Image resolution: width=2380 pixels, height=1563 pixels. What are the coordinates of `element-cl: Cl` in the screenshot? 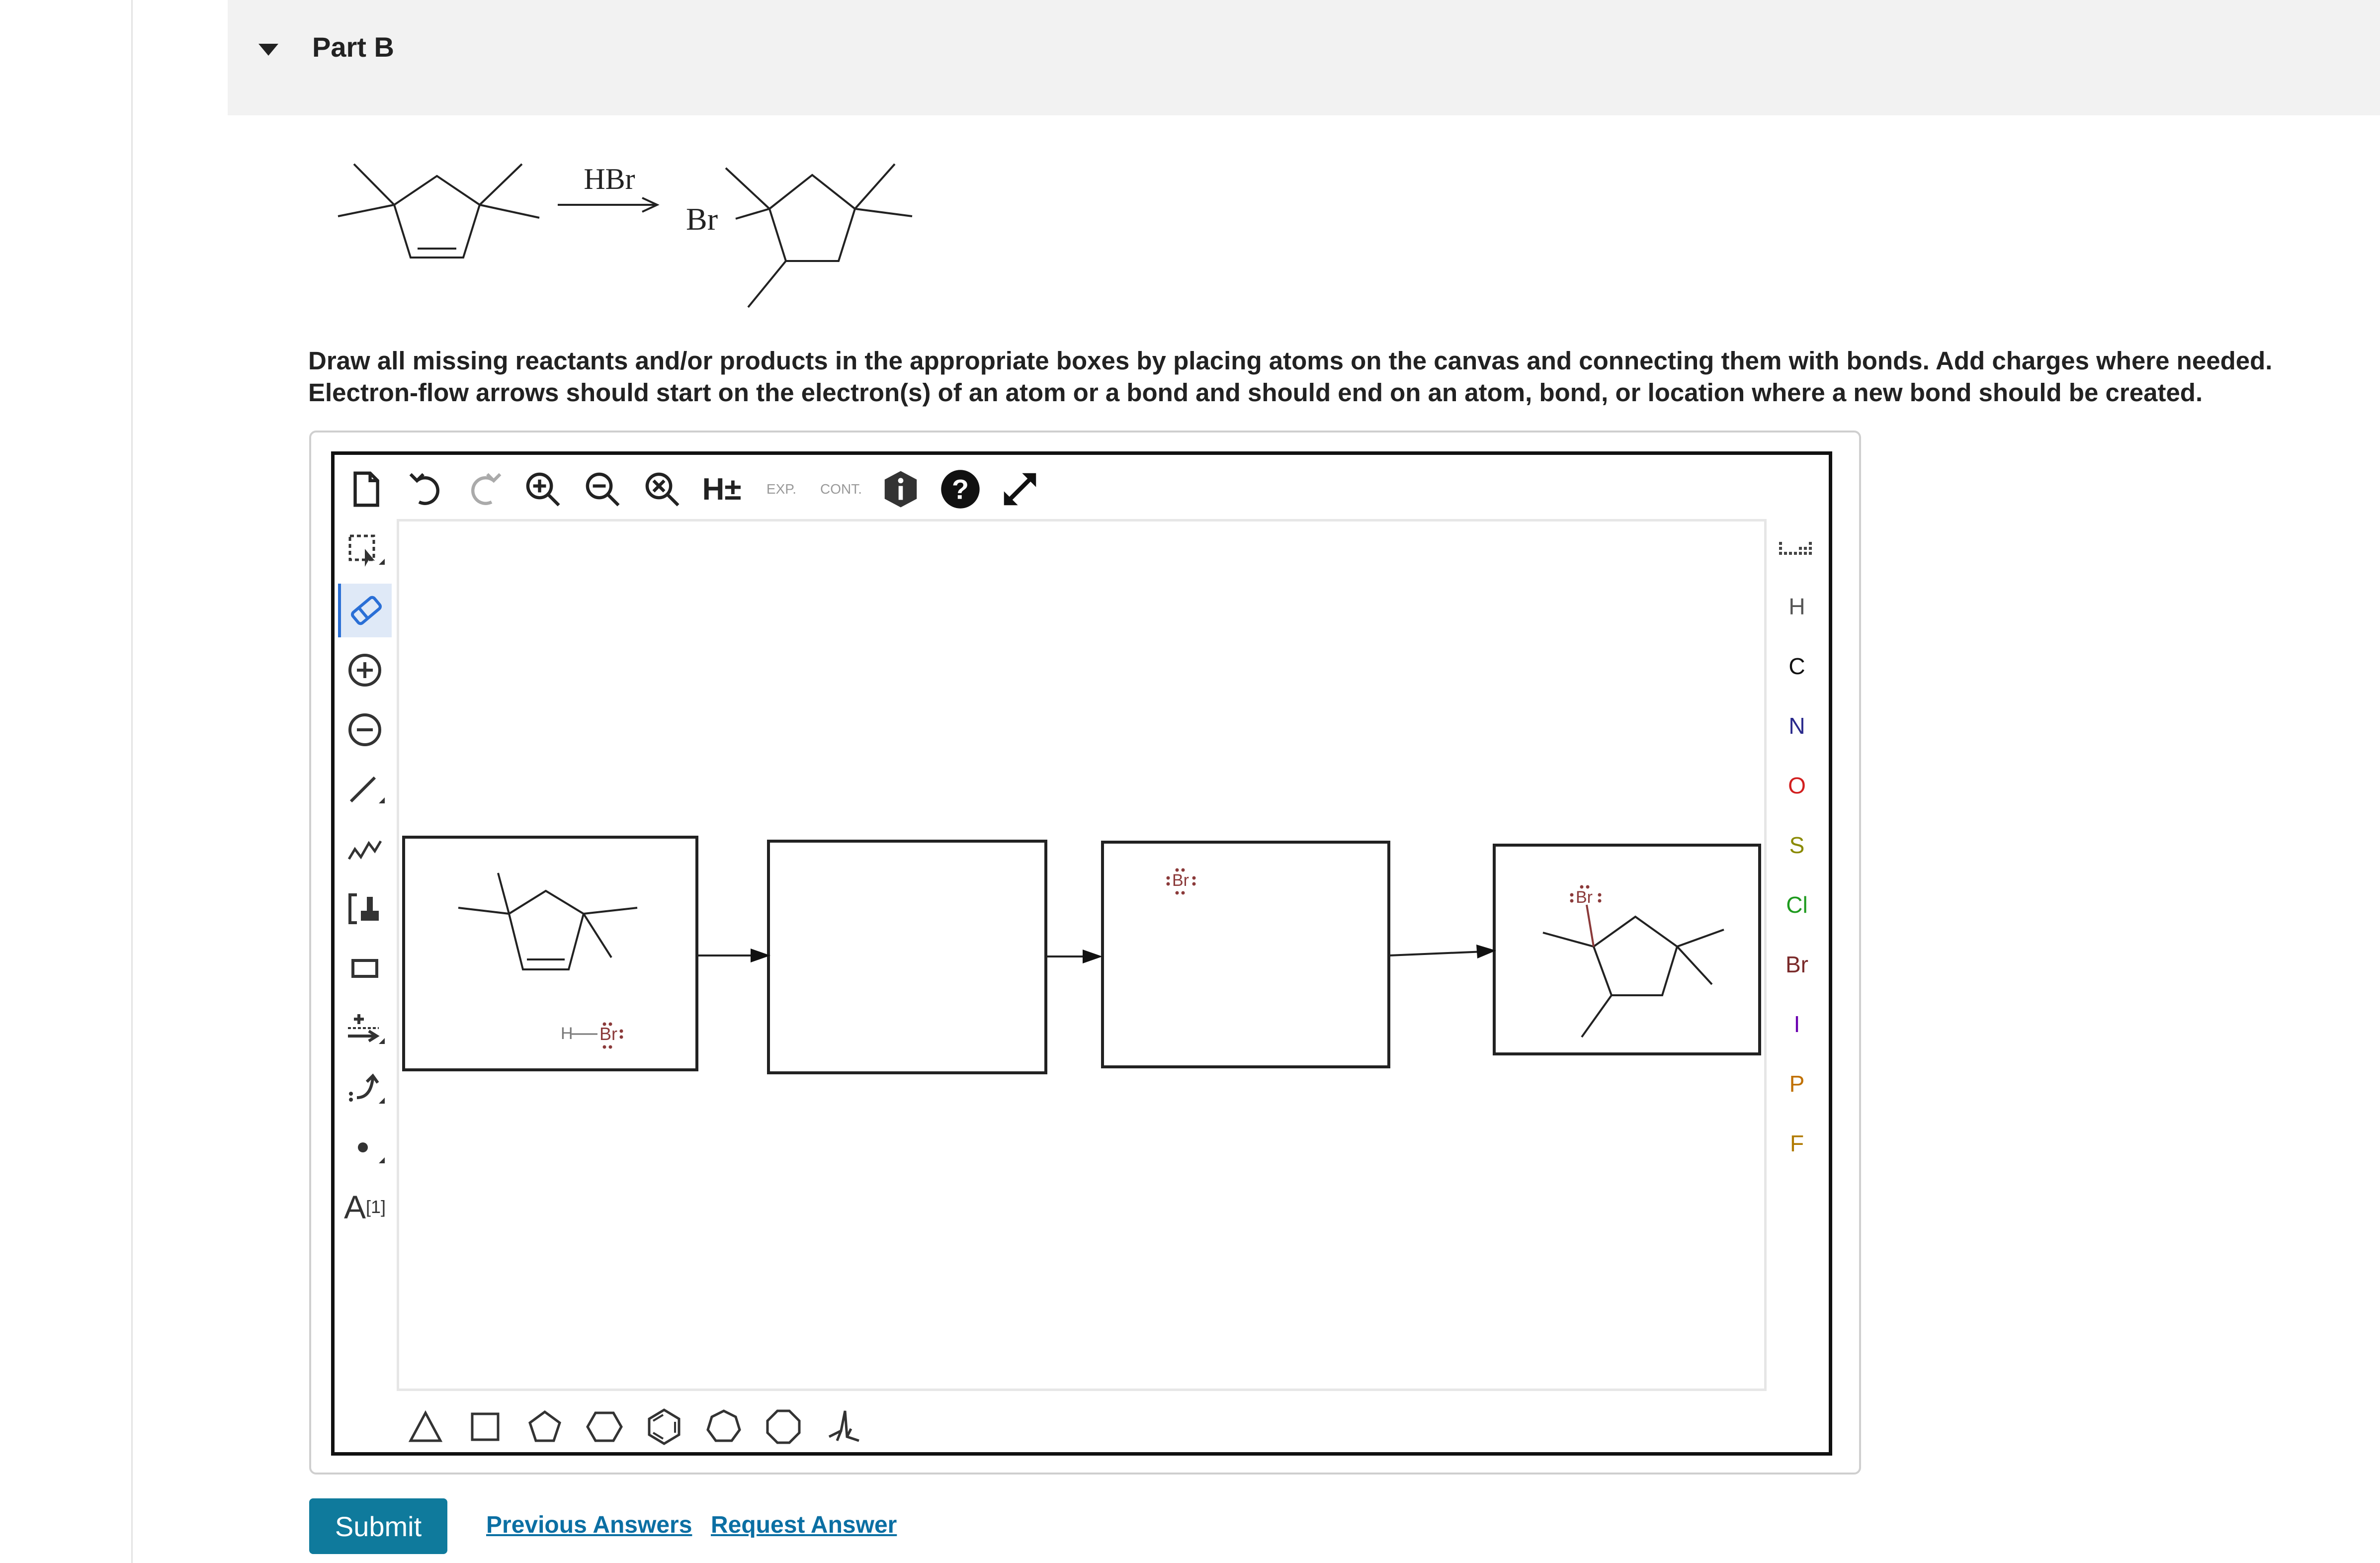 It's located at (1797, 905).